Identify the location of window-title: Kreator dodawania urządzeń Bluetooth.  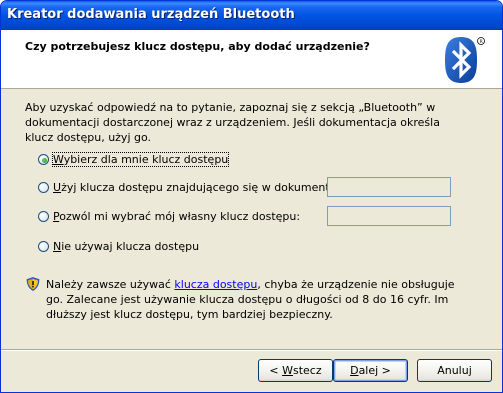
(151, 14).